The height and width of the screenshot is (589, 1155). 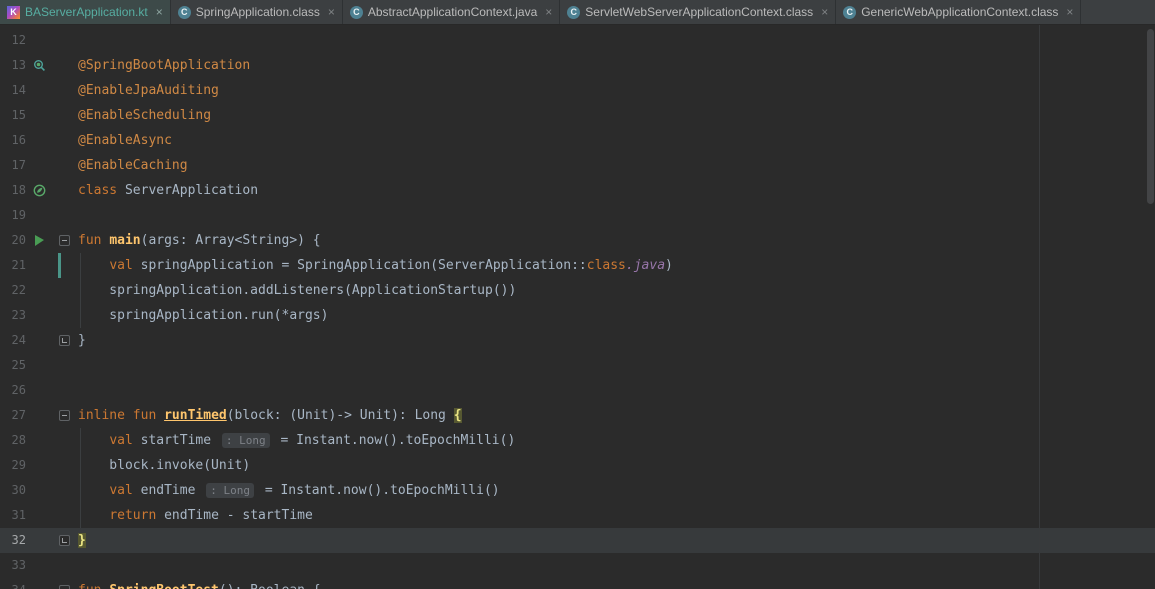 I want to click on line-number: 14, so click(x=13, y=90).